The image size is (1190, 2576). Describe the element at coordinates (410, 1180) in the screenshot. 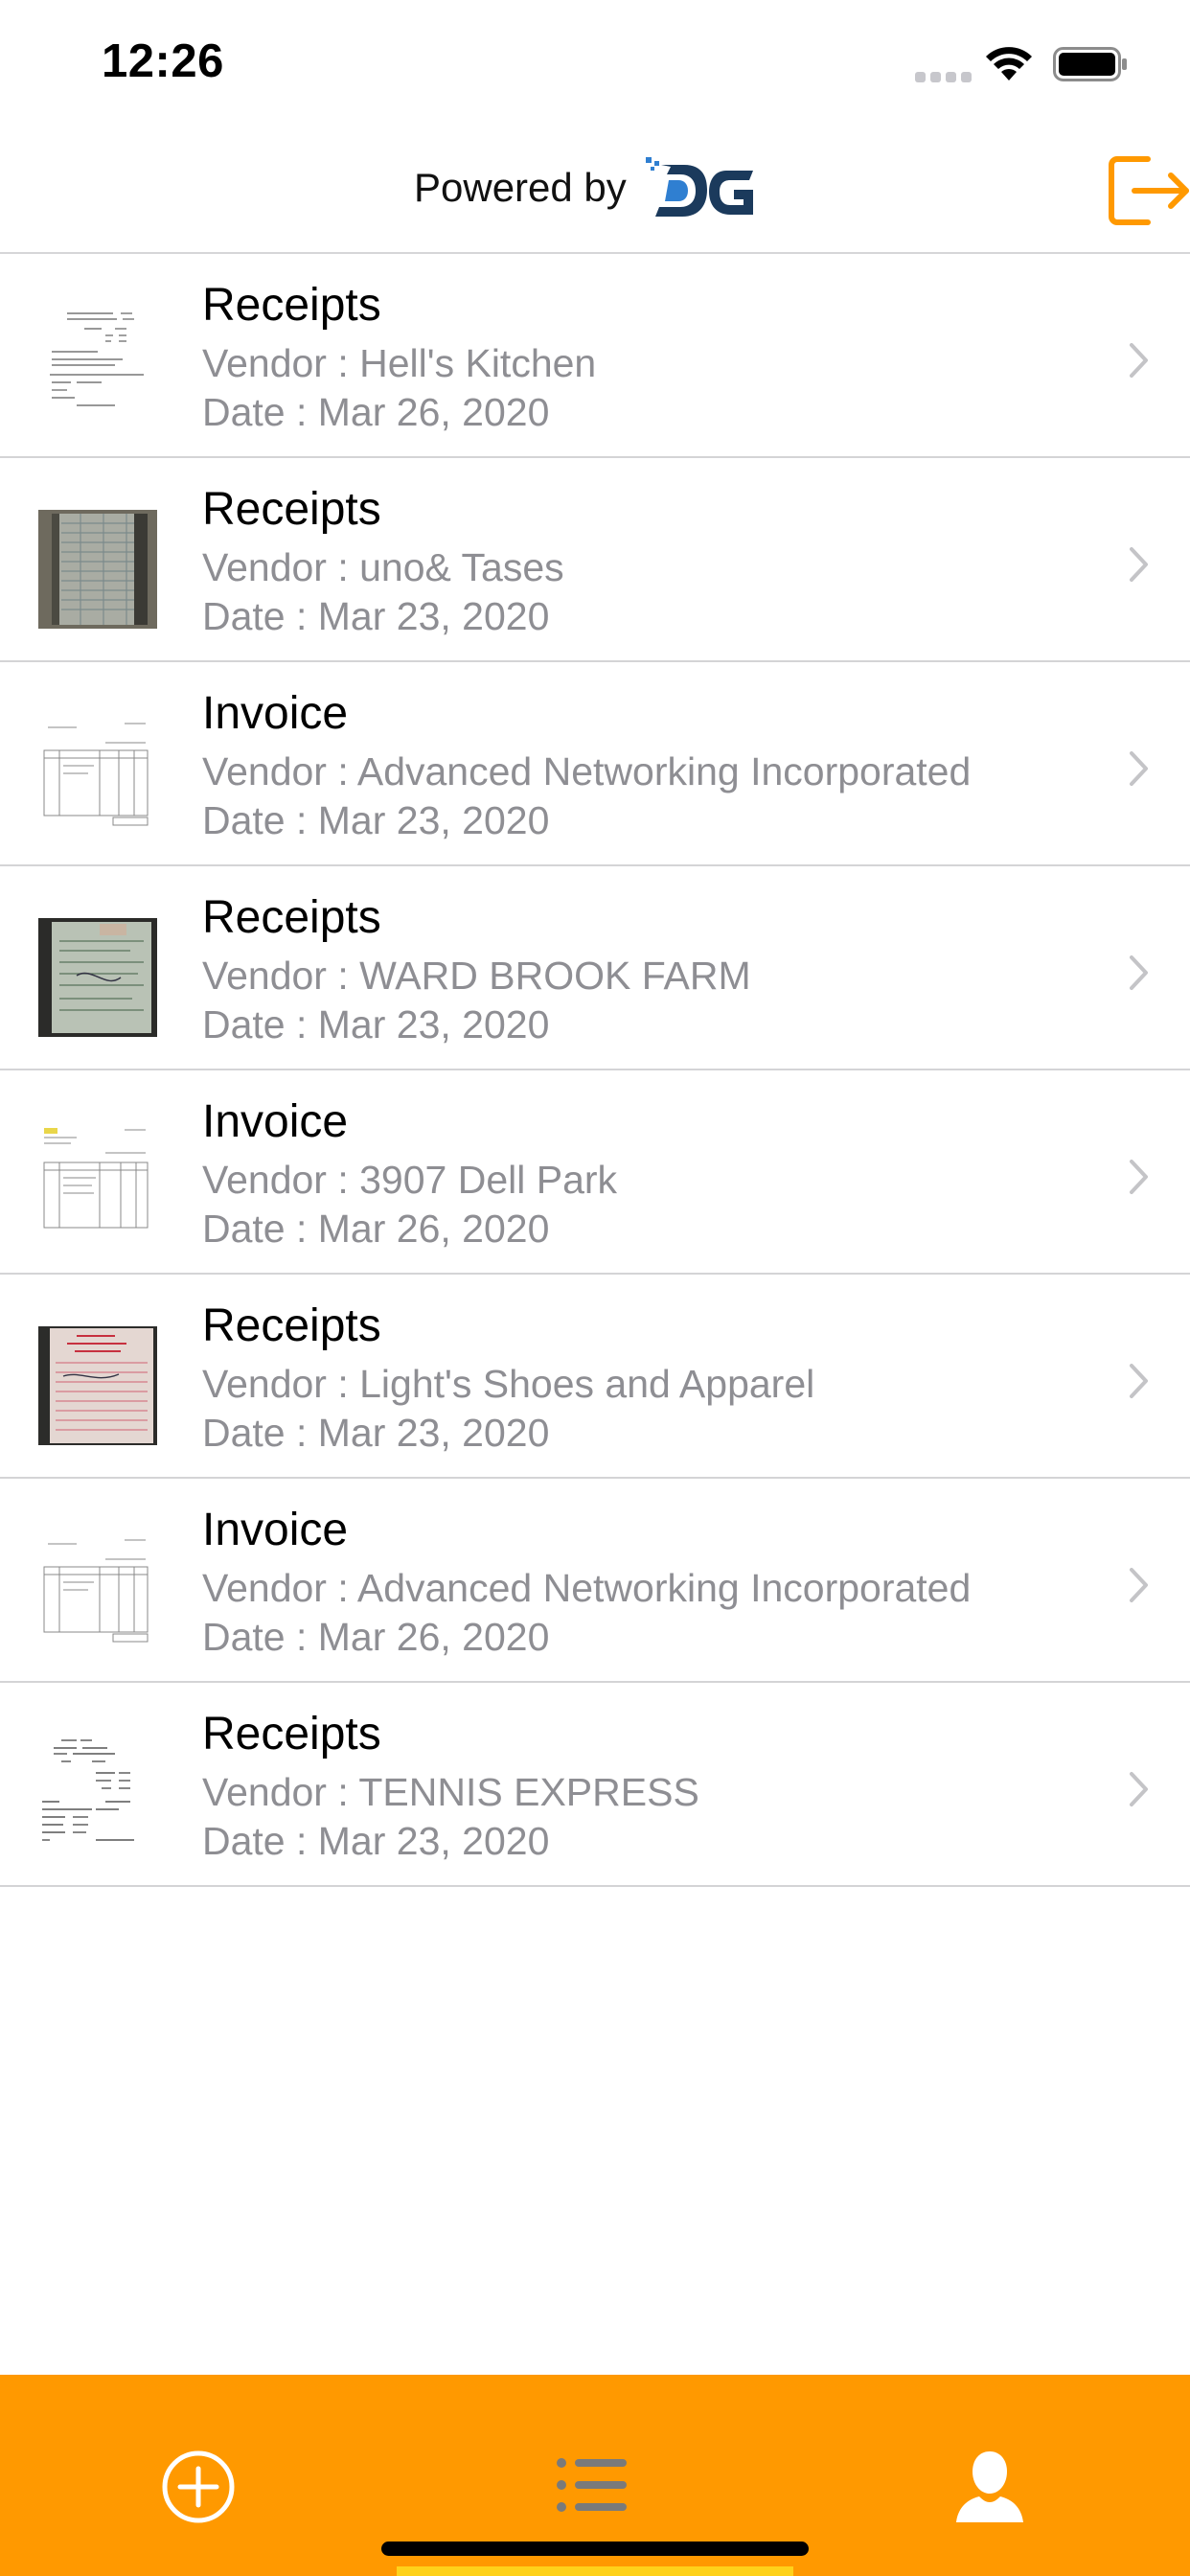

I see `document-vendor: Vendor : 3907 Dell Park` at that location.